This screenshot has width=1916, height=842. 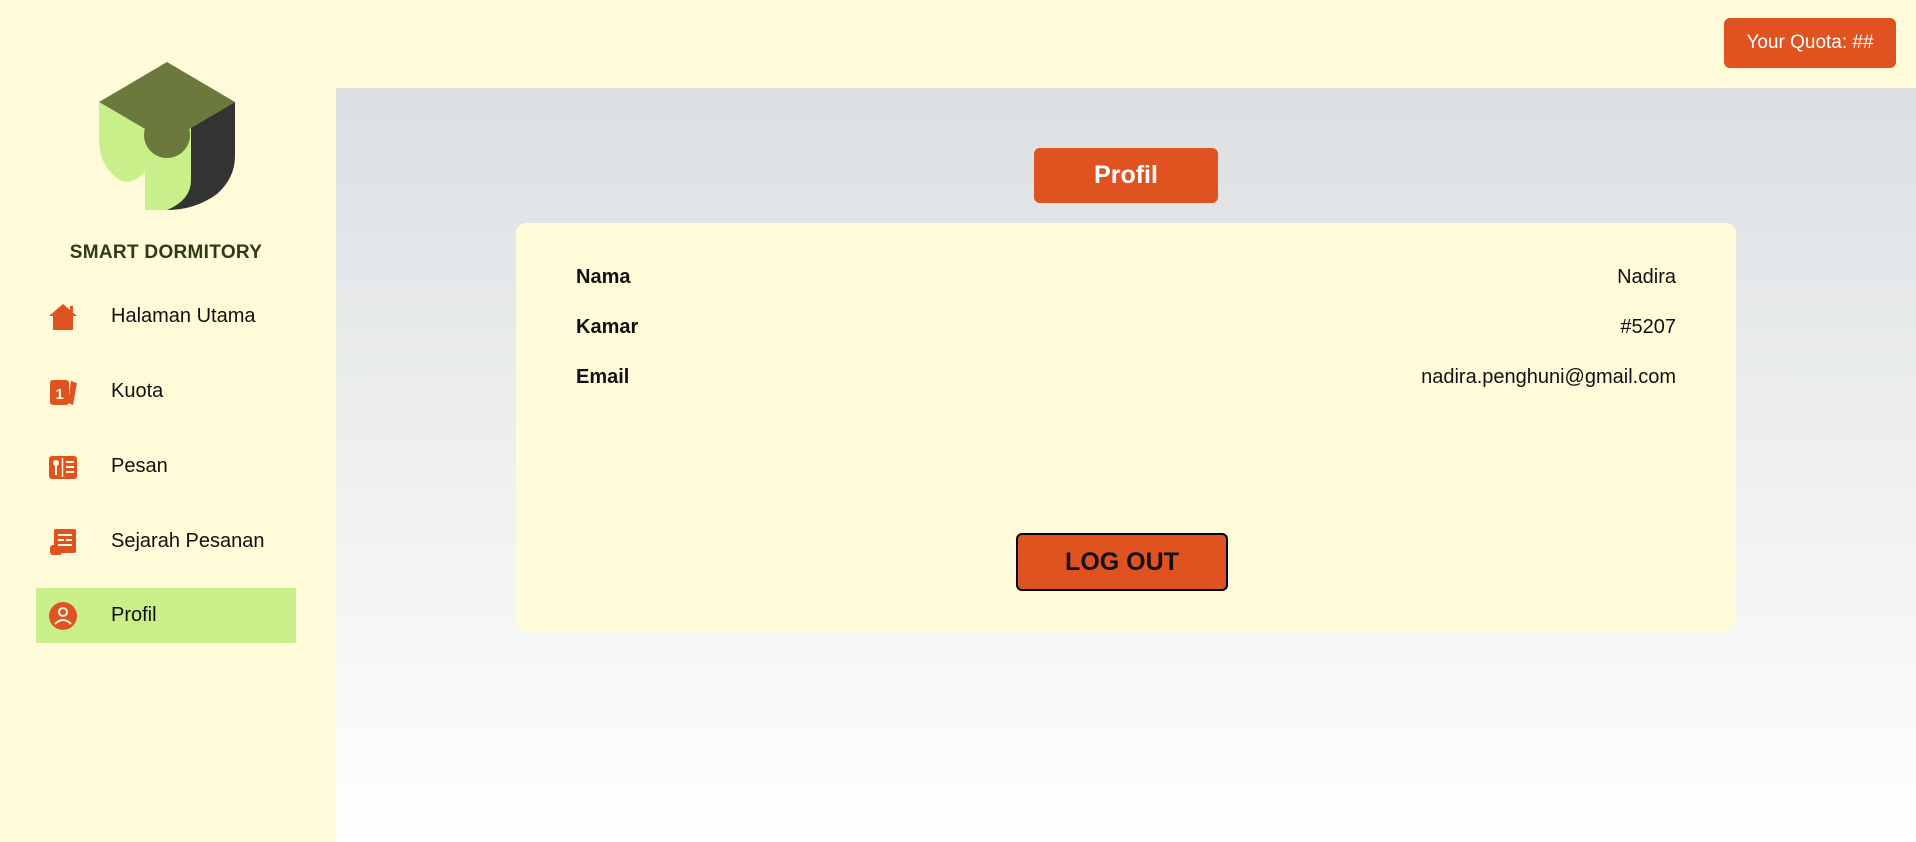 I want to click on sidebar-item-label: Halaman Utama, so click(x=183, y=316).